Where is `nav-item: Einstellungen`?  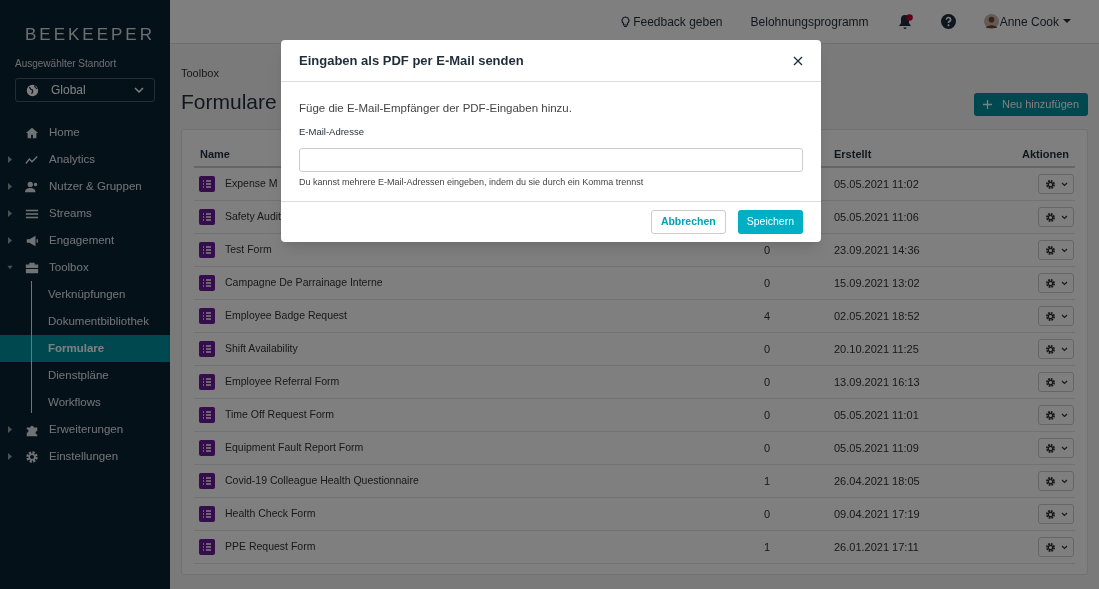 nav-item: Einstellungen is located at coordinates (85, 456).